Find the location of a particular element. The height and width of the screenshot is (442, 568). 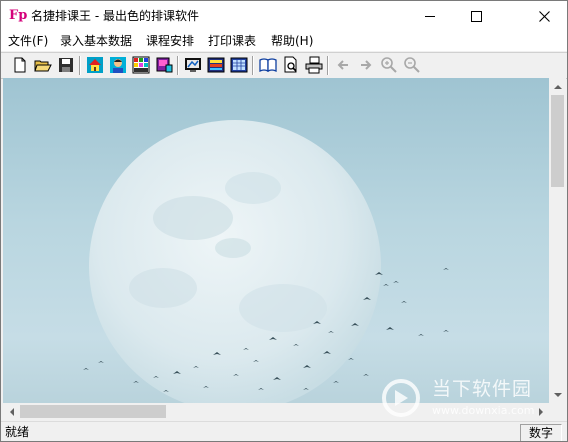

menu-course-arrange: 课程安排 is located at coordinates (170, 41).